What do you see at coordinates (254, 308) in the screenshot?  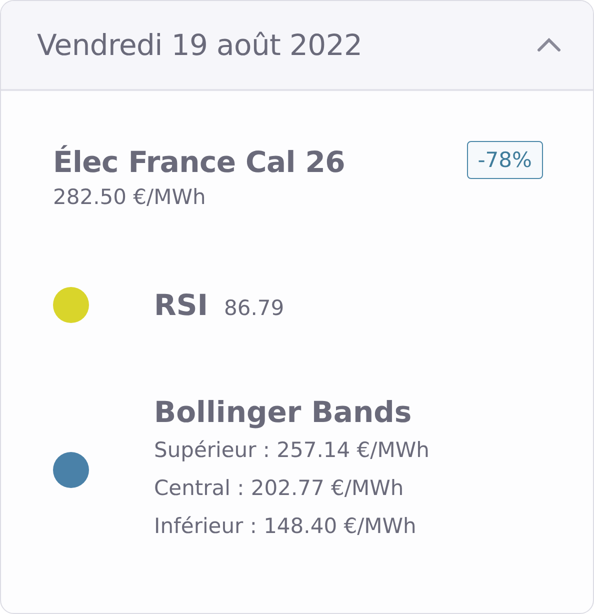 I see `indicator-value: 86.79` at bounding box center [254, 308].